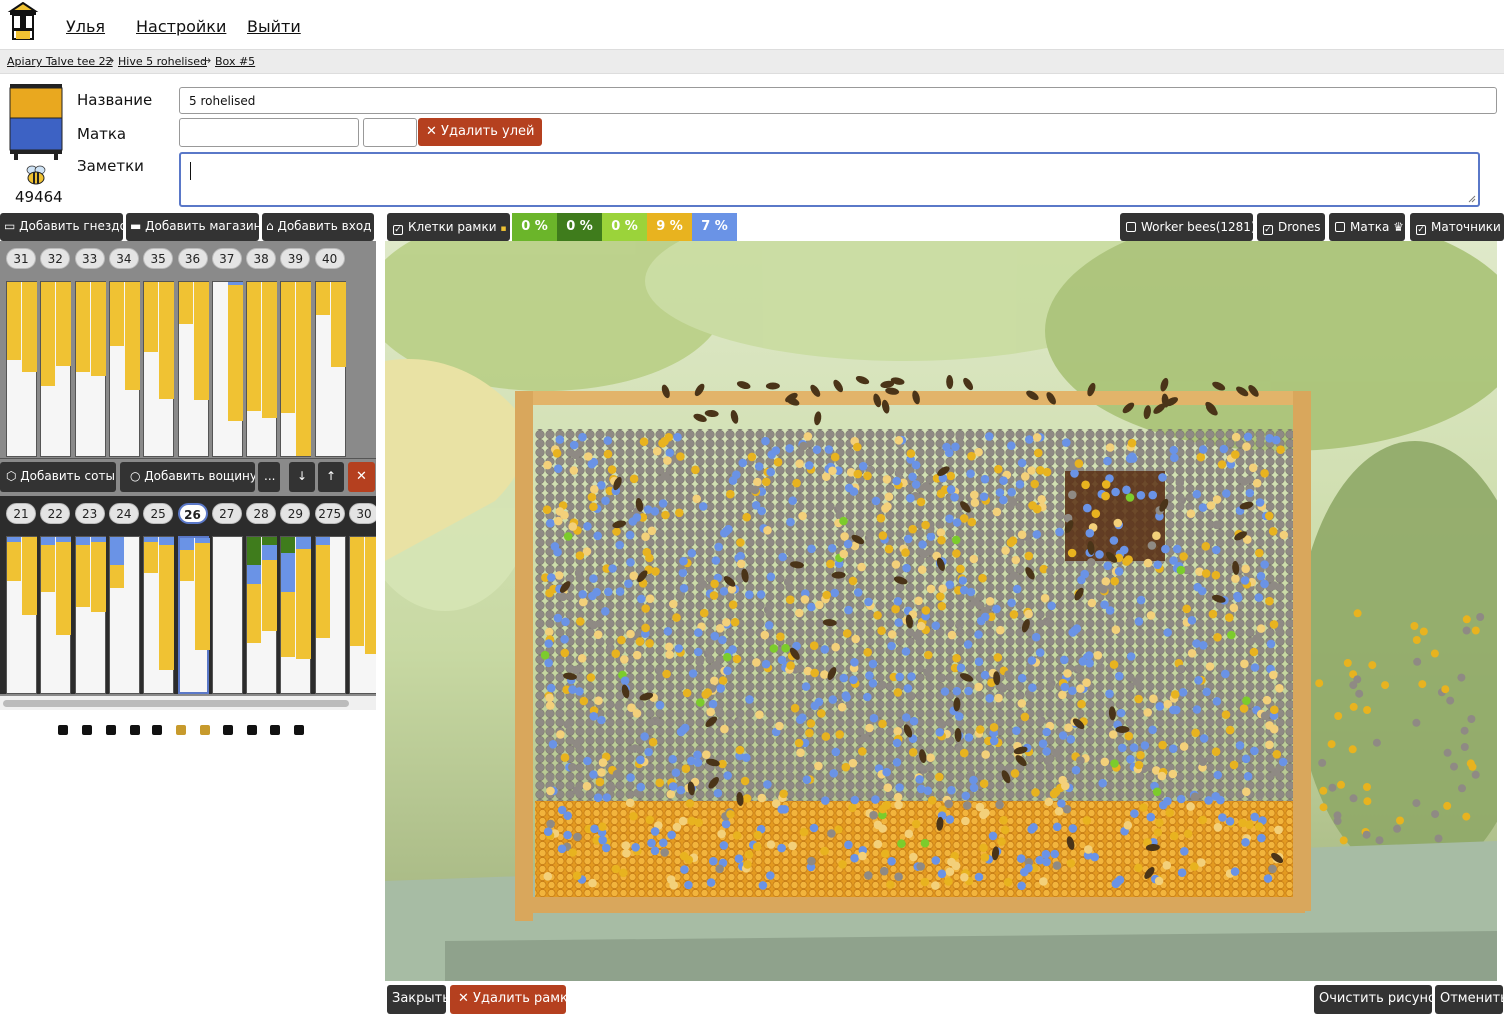 The width and height of the screenshot is (1504, 1035). I want to click on close-button: Закрыть, so click(416, 999).